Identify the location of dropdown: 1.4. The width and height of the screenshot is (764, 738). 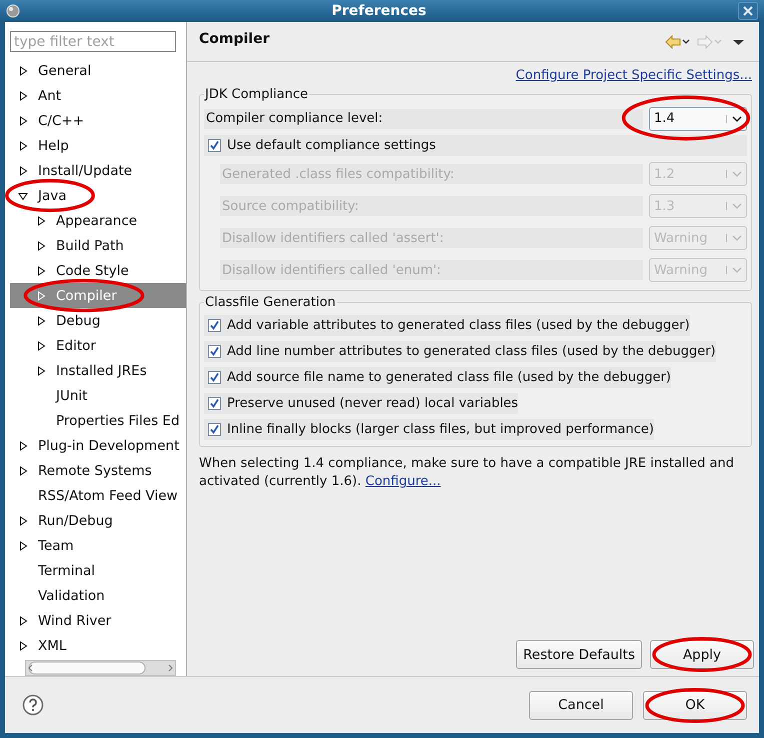
(698, 118).